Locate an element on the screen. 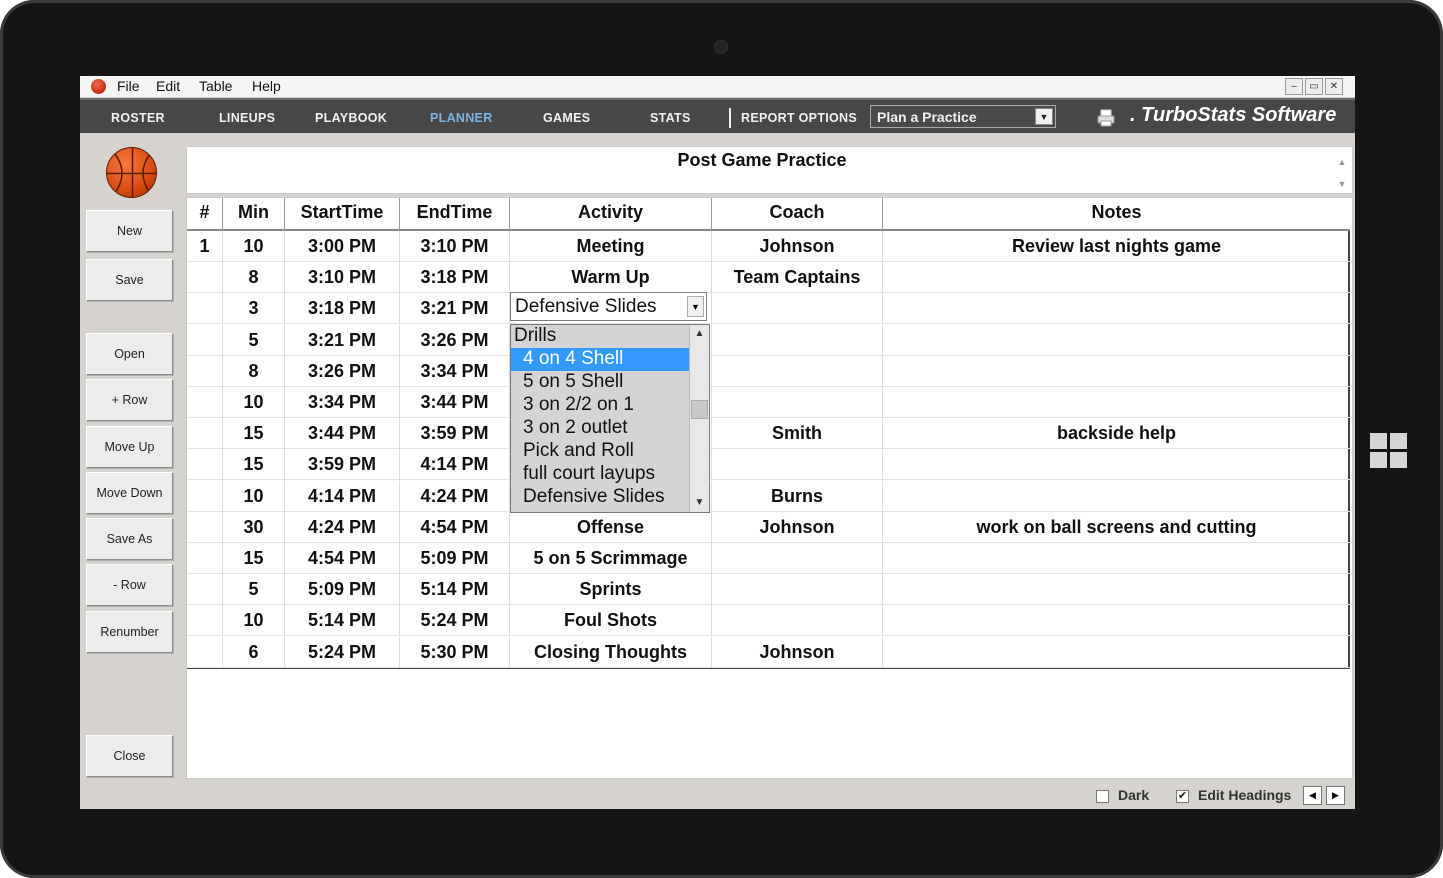  edit-headings-checkbox: ✔ is located at coordinates (1182, 796).